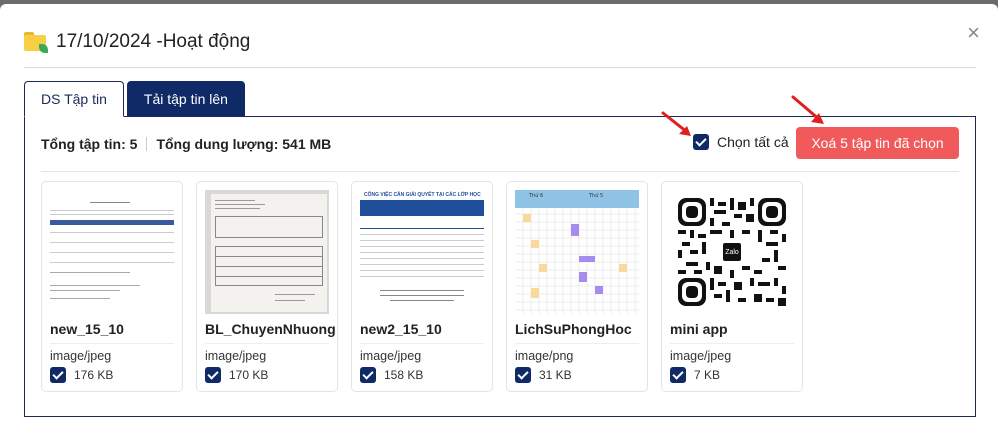 The image size is (998, 431). I want to click on delete-selected-button: Xoá 5 tập tin đã chọn, so click(877, 143).